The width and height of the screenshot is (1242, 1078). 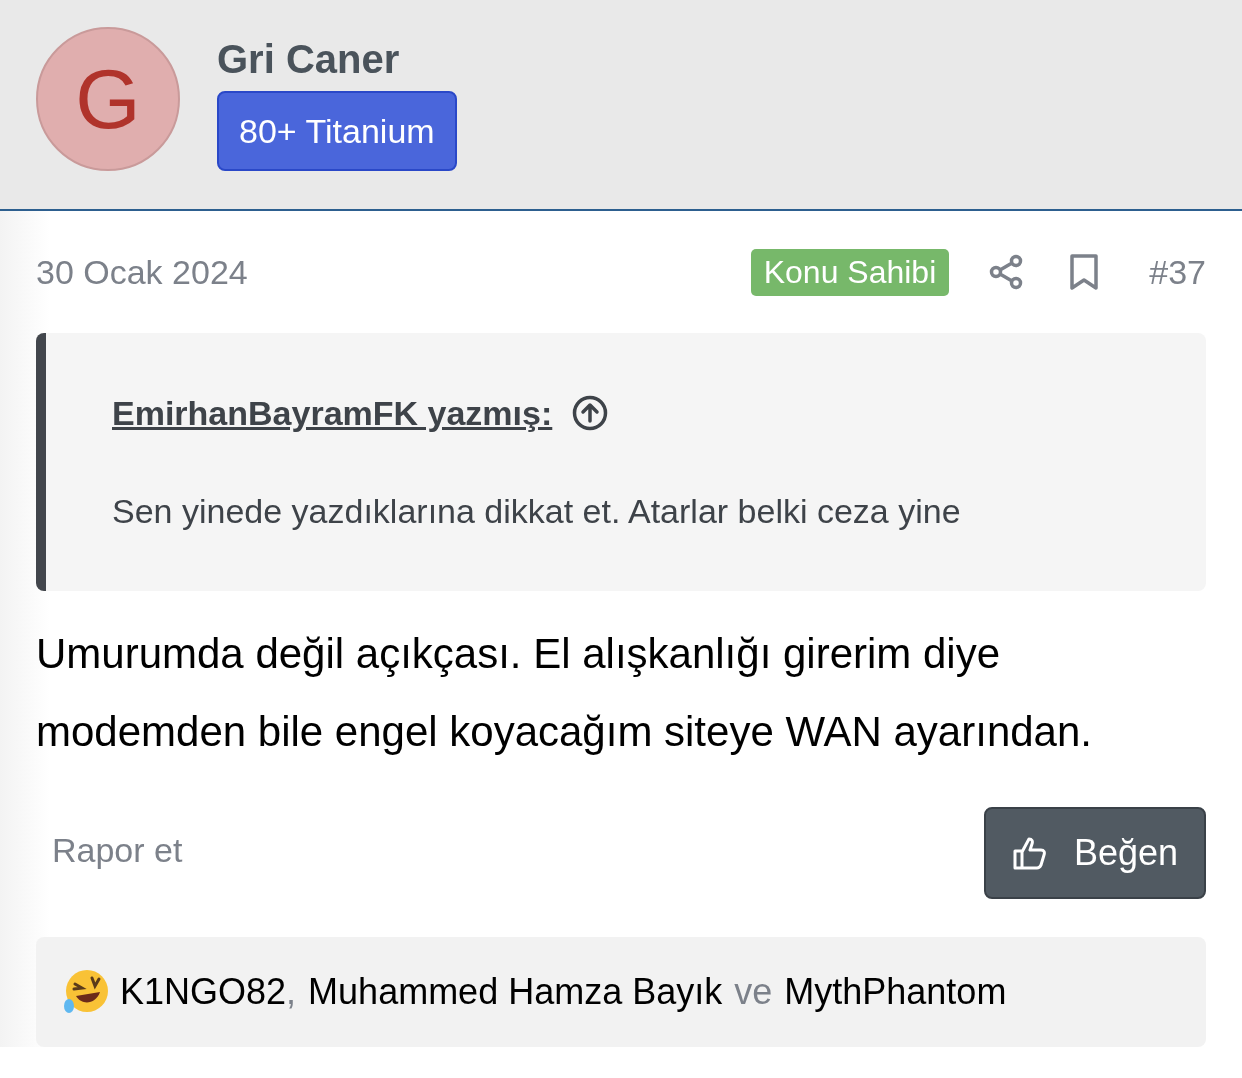 I want to click on quote-author-link: EmirhanBayramFK yazmış:, so click(x=332, y=413).